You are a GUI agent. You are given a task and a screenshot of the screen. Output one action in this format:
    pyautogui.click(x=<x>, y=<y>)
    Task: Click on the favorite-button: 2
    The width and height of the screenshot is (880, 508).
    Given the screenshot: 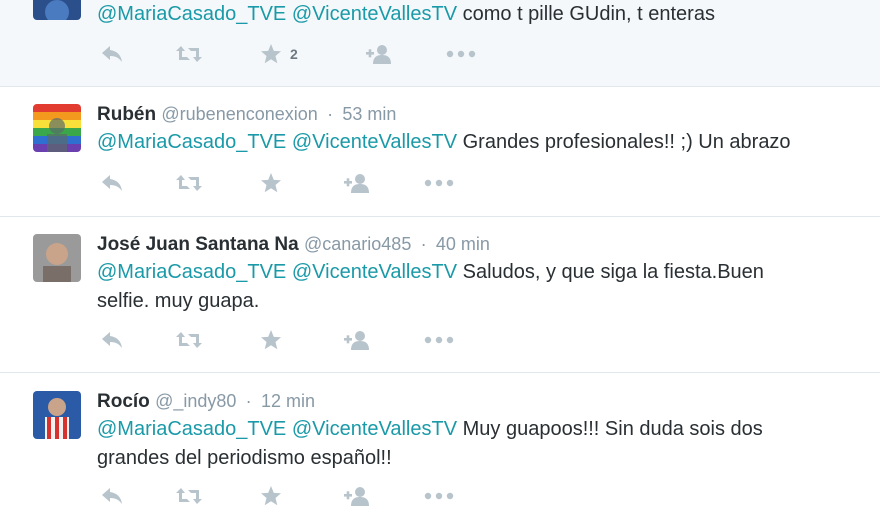 What is the action you would take?
    pyautogui.click(x=279, y=54)
    